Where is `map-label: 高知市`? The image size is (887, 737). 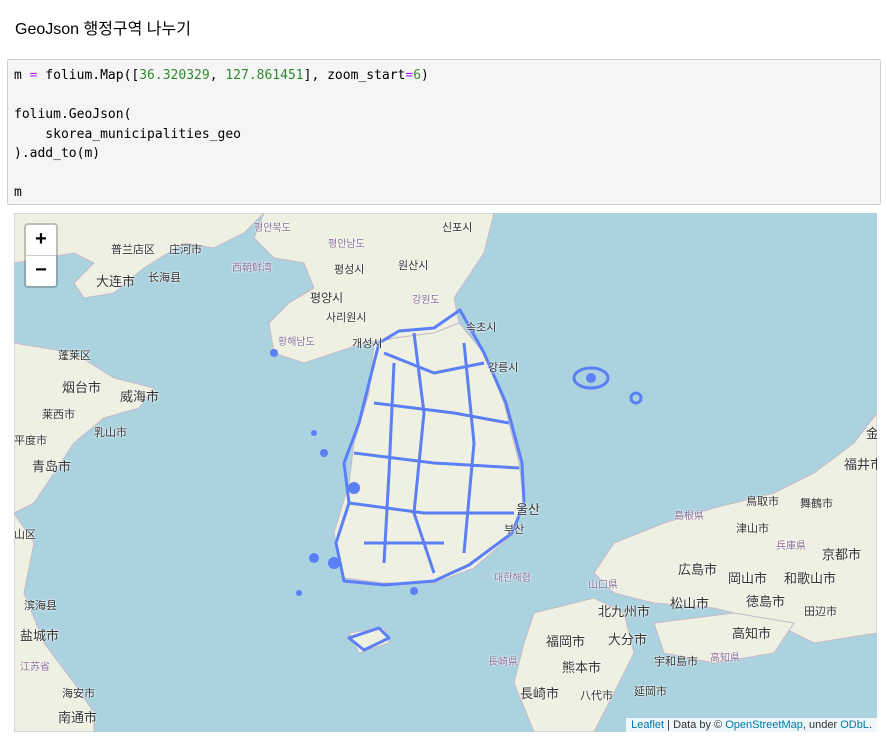 map-label: 高知市 is located at coordinates (752, 633).